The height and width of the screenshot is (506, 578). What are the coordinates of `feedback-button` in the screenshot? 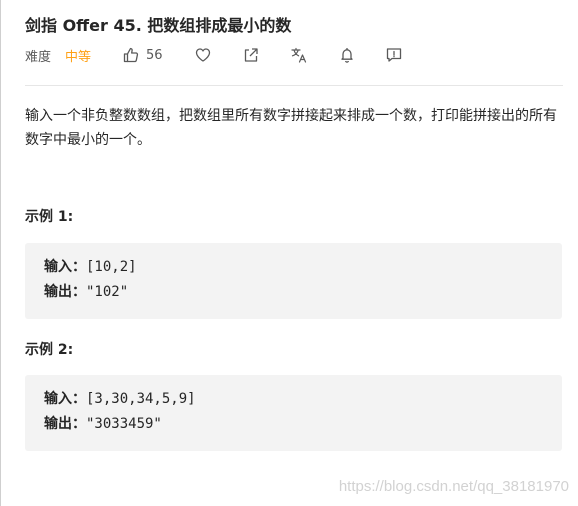 It's located at (394, 55).